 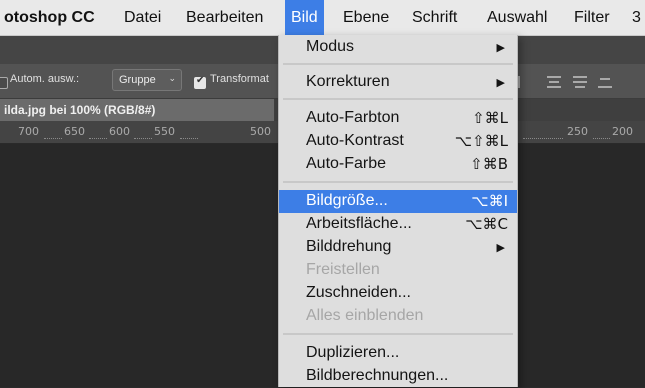 I want to click on menu-item-auto-kontrast: Auto-Kontrast ⌥⇧⌘L, so click(x=398, y=141).